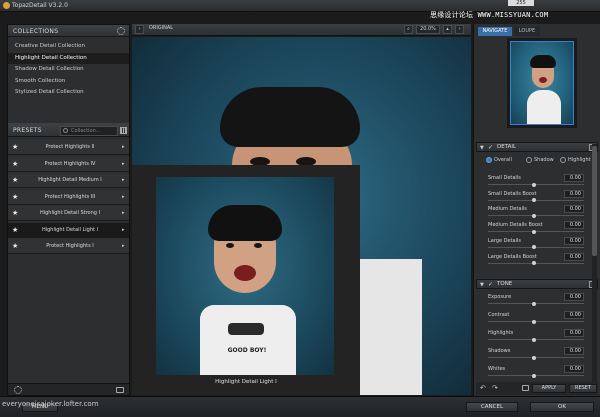 Image resolution: width=600 pixels, height=417 pixels. I want to click on tone-check-icon: ✓, so click(490, 284).